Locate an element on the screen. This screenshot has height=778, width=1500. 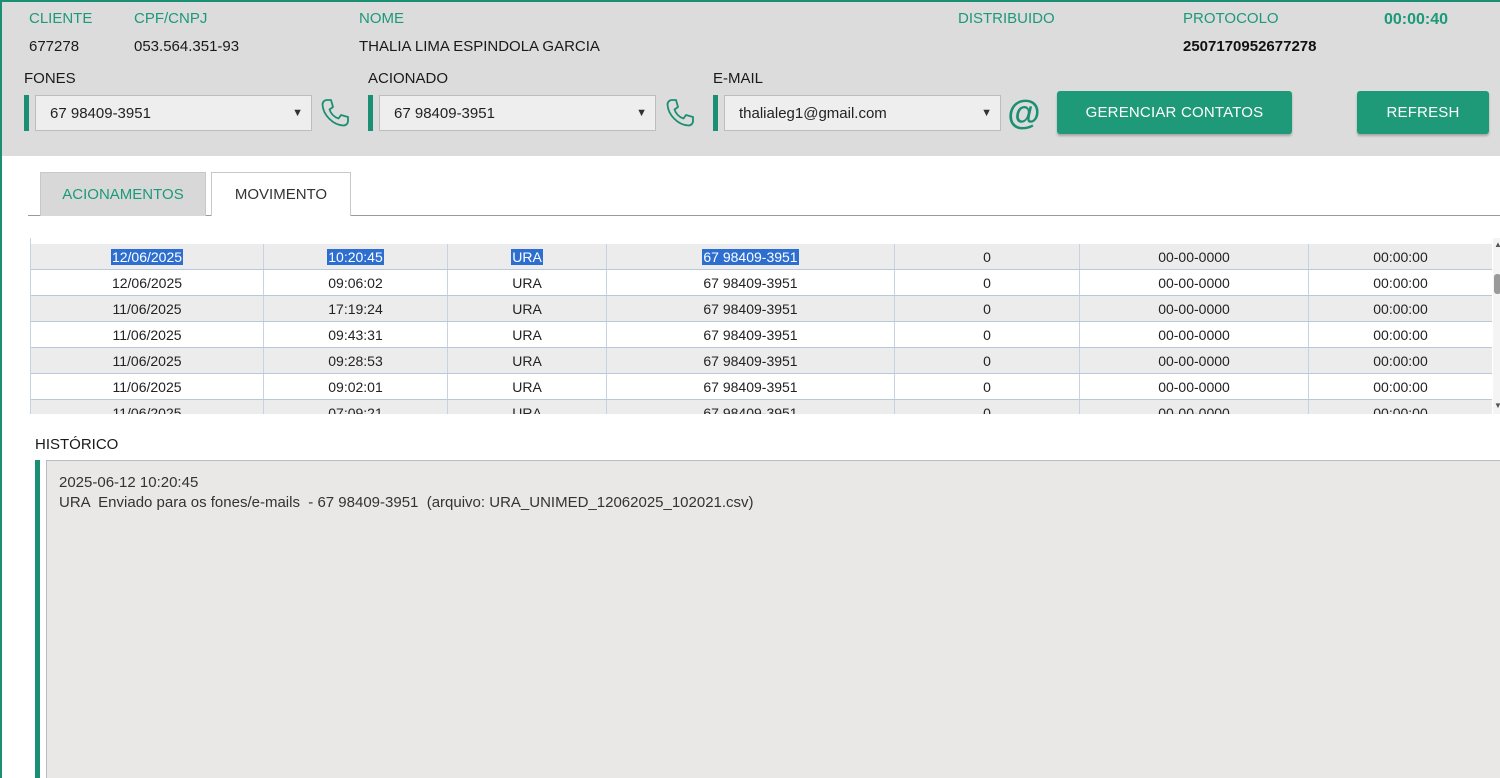
scroll-down-icon: ▼ is located at coordinates (1497, 405).